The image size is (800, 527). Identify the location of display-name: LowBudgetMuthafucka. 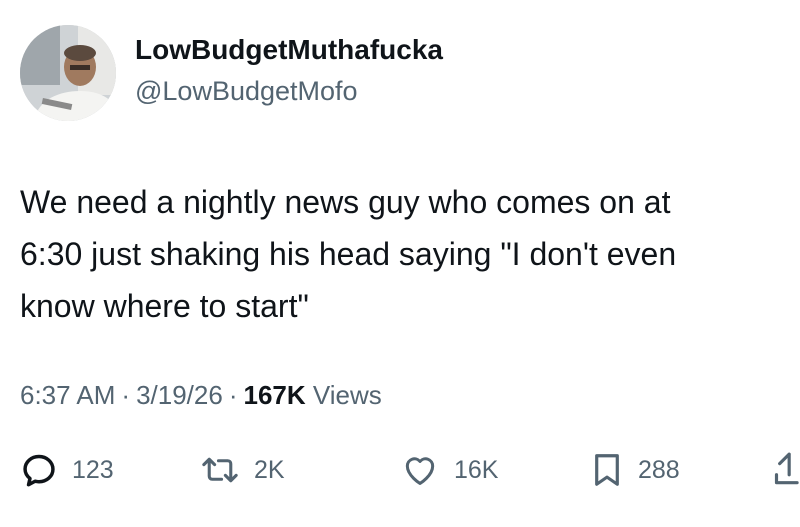
(289, 50).